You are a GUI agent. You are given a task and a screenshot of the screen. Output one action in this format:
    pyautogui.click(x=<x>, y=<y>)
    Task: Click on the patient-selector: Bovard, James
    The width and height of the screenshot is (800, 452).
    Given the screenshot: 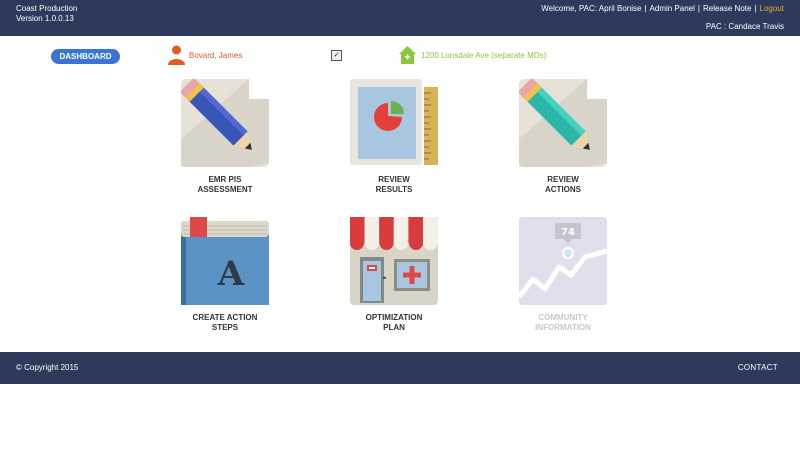 What is the action you would take?
    pyautogui.click(x=205, y=55)
    